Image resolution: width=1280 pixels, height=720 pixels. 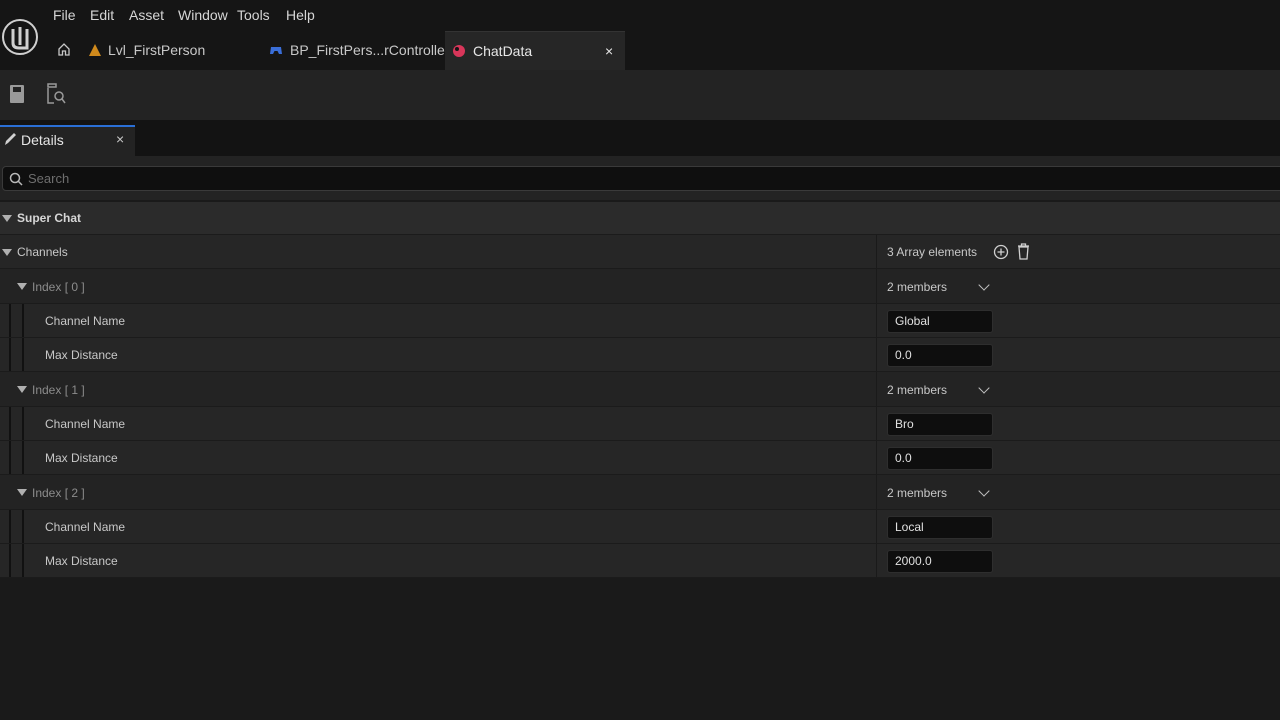 What do you see at coordinates (940, 424) in the screenshot?
I see `channel-name-field: Bro` at bounding box center [940, 424].